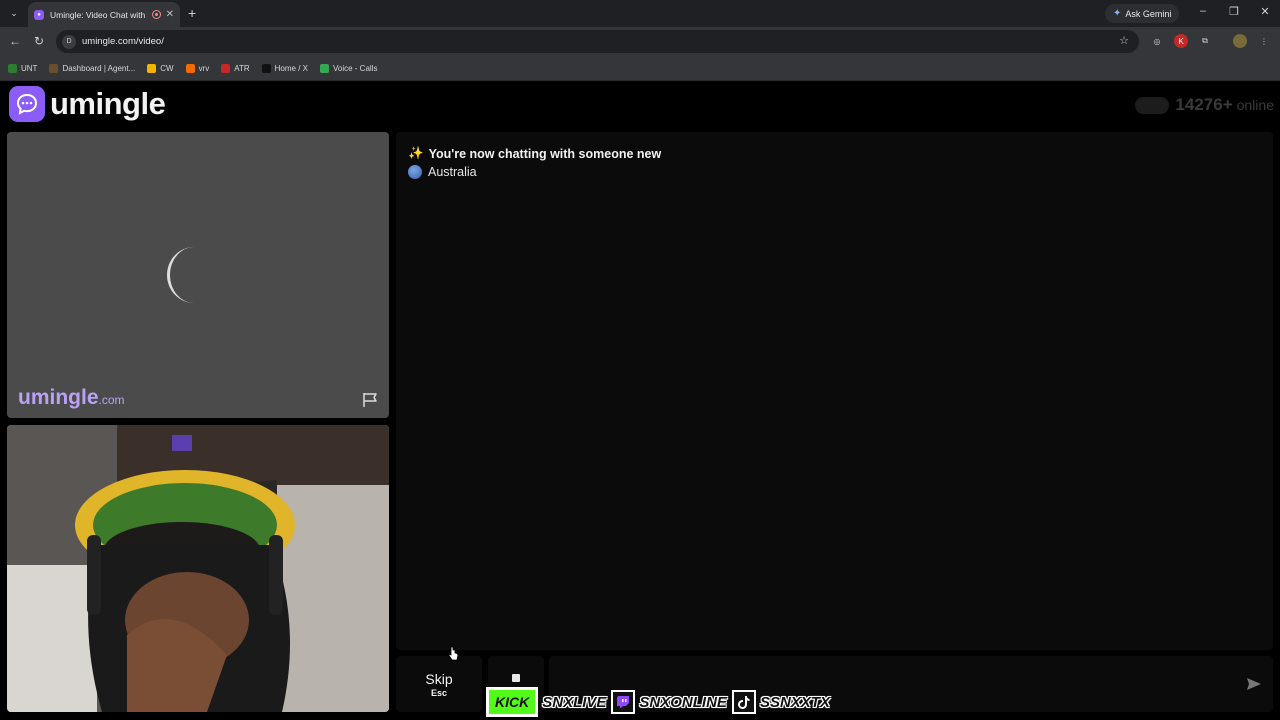 The height and width of the screenshot is (720, 1280). I want to click on site-logo: umingle, so click(87, 104).